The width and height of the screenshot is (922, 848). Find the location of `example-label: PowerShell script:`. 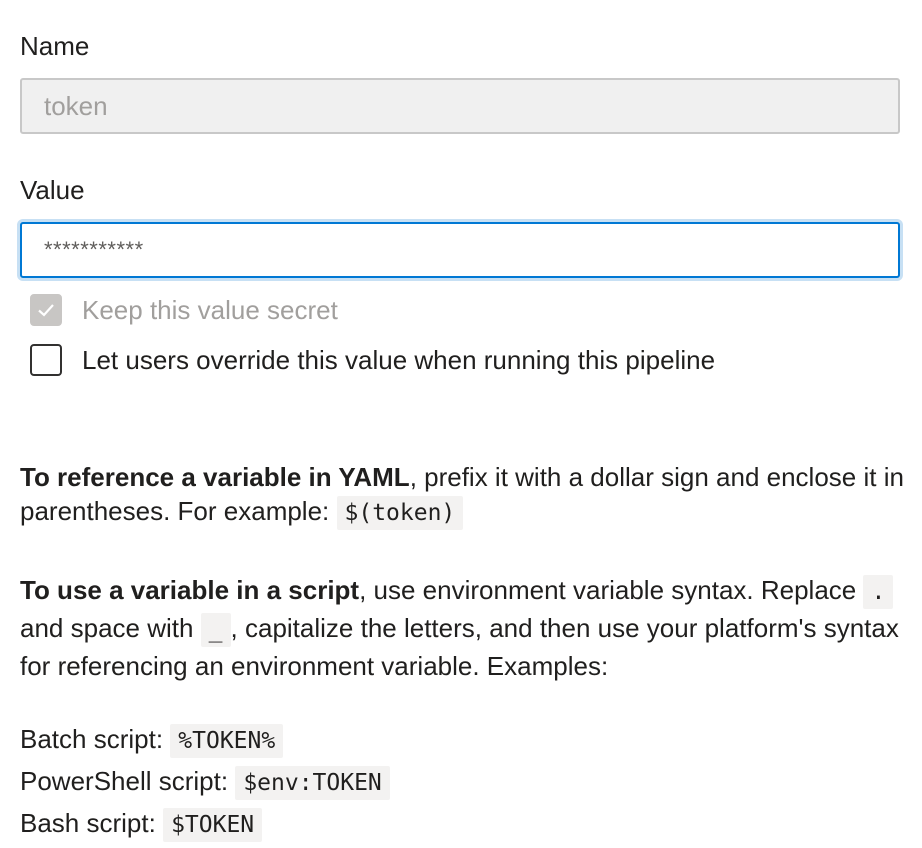

example-label: PowerShell script: is located at coordinates (128, 781).